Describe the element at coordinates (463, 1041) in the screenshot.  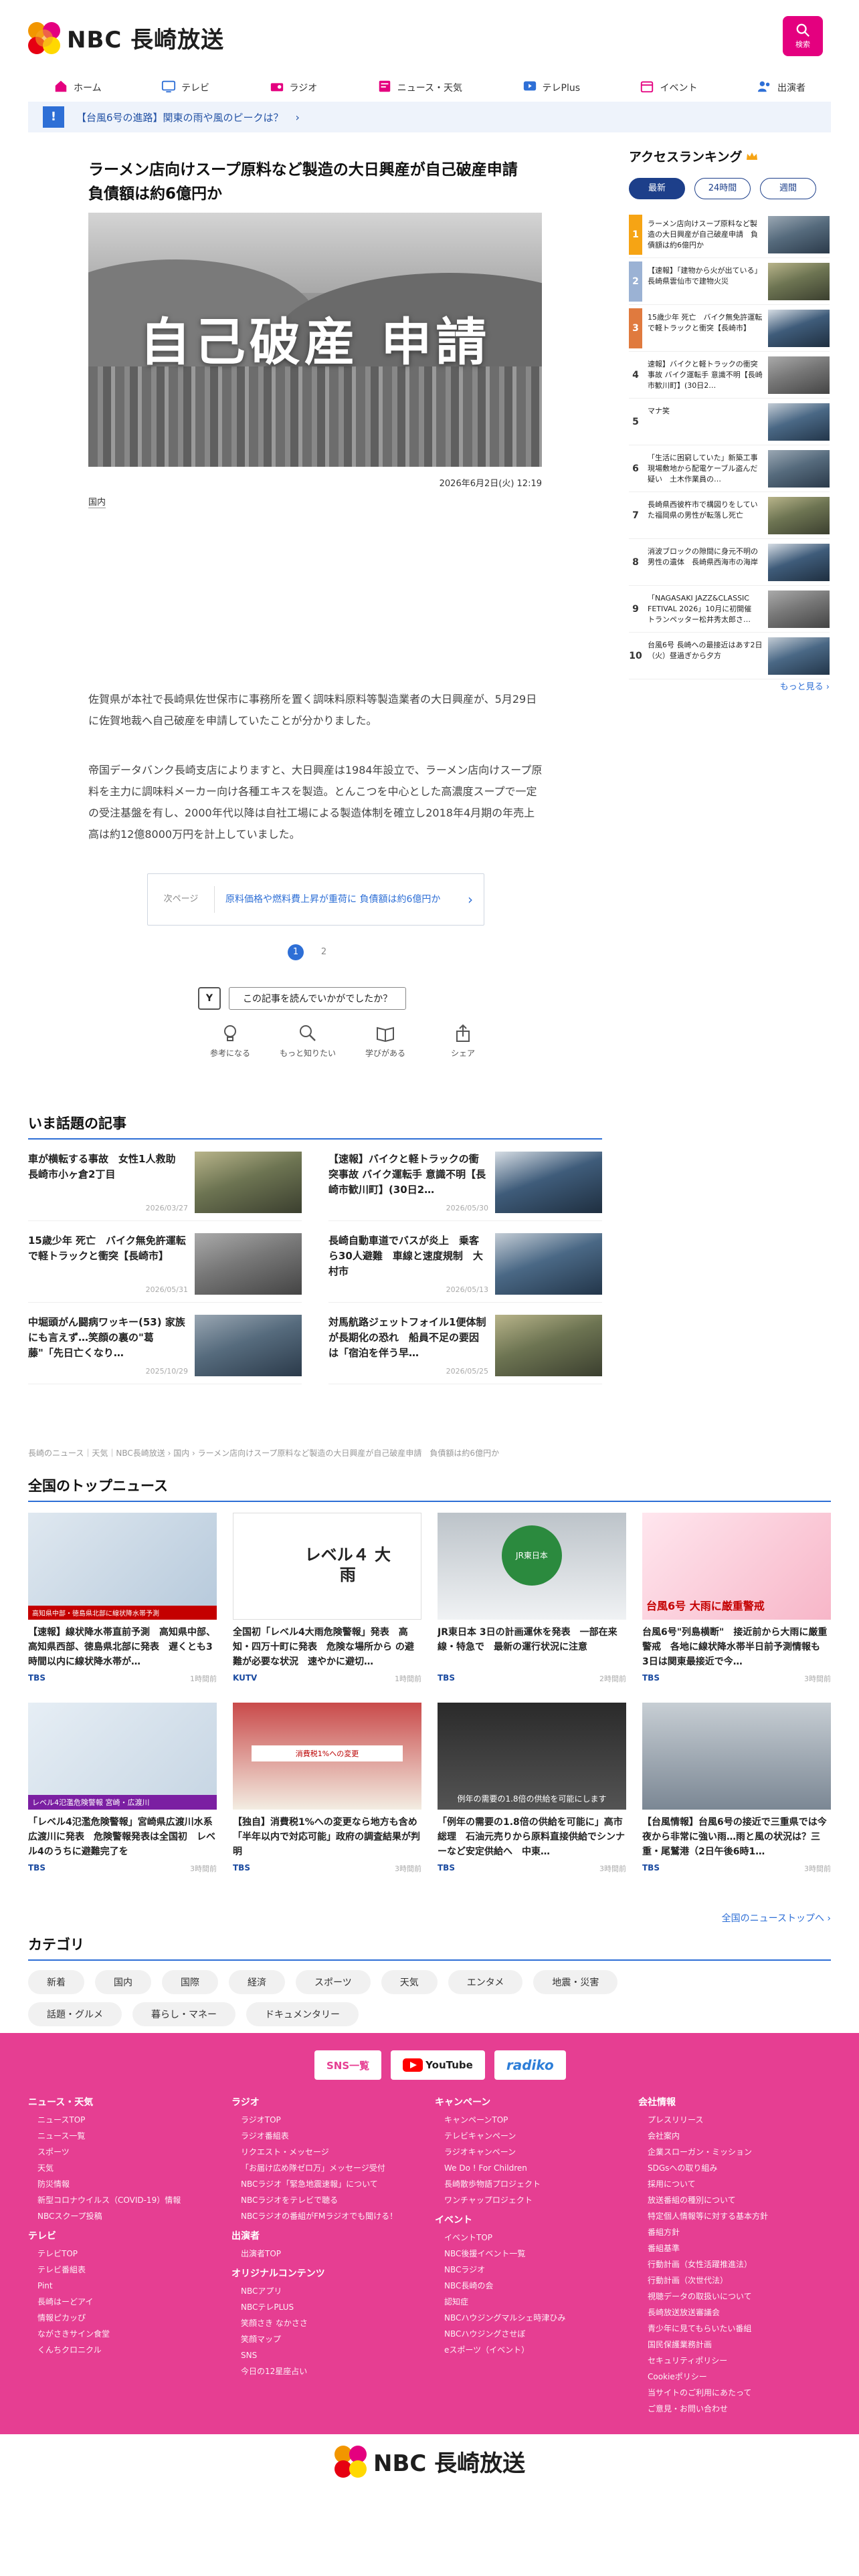
I see `share-button: シェア` at that location.